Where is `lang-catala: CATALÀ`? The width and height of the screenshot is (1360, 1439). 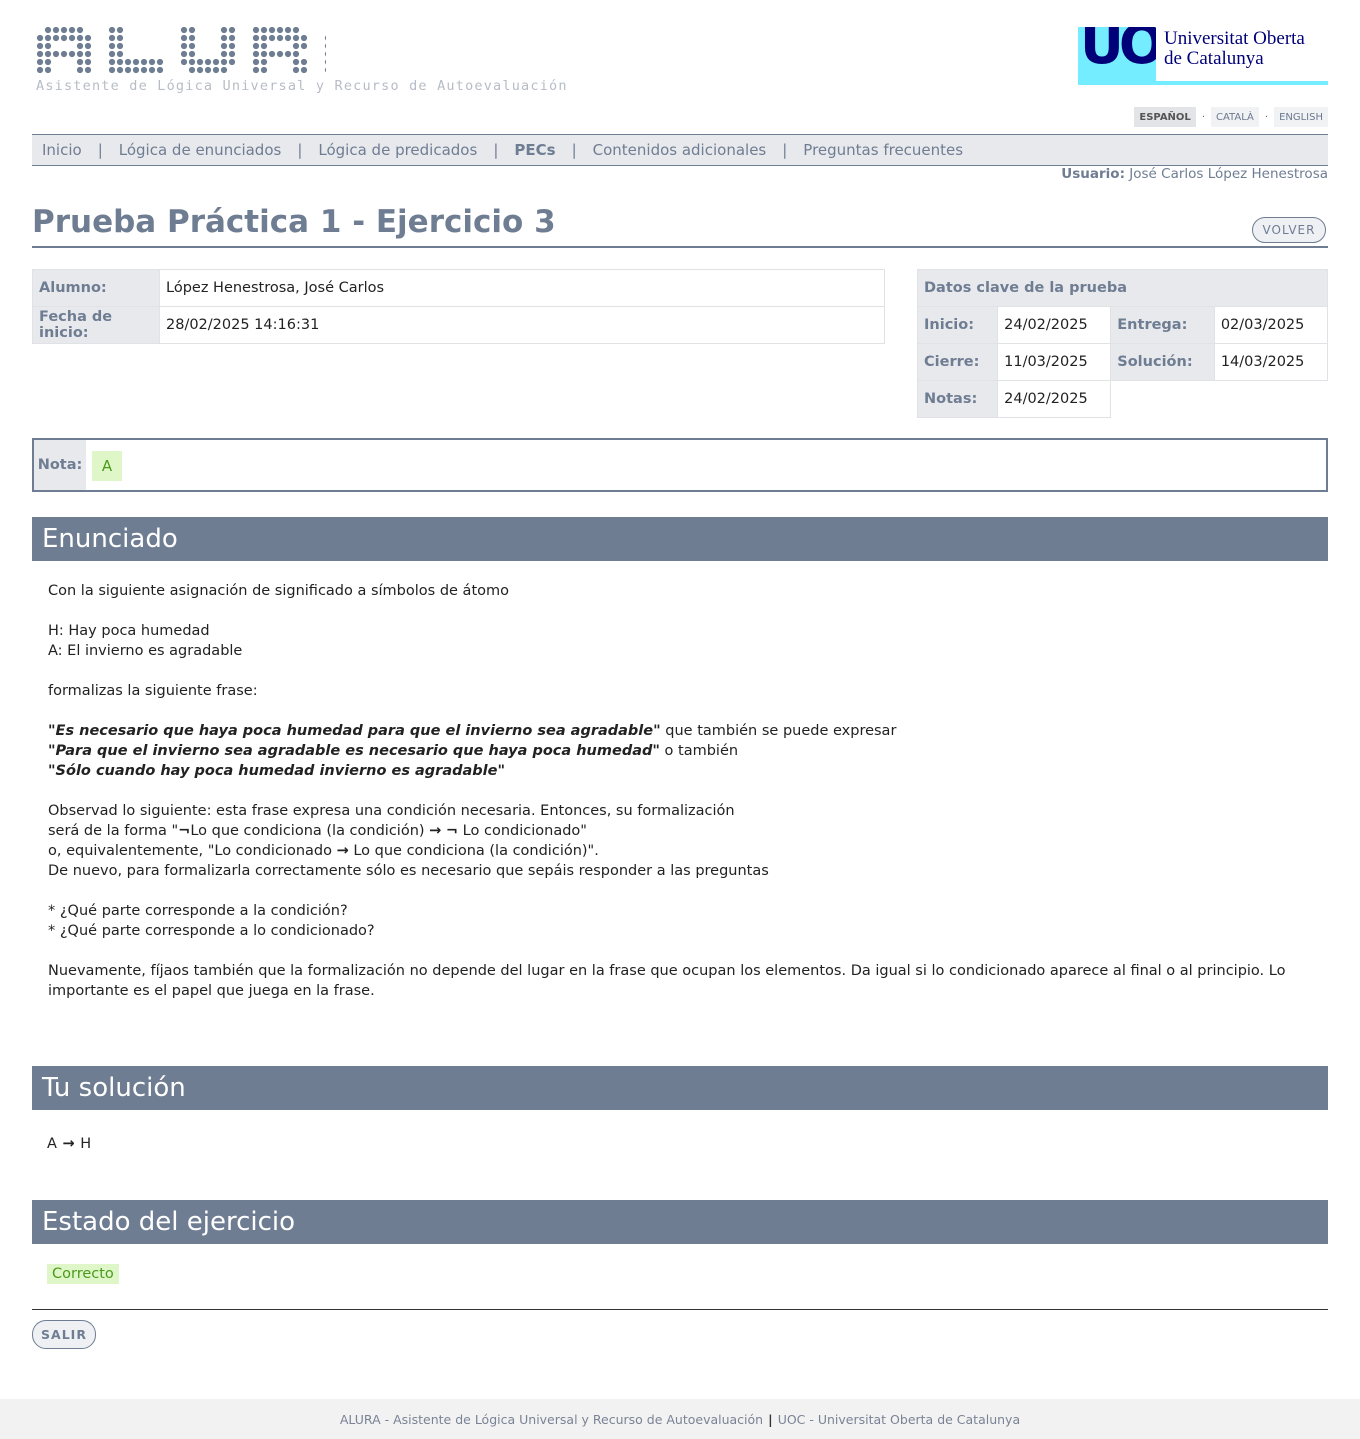
lang-catala: CATALÀ is located at coordinates (1235, 117).